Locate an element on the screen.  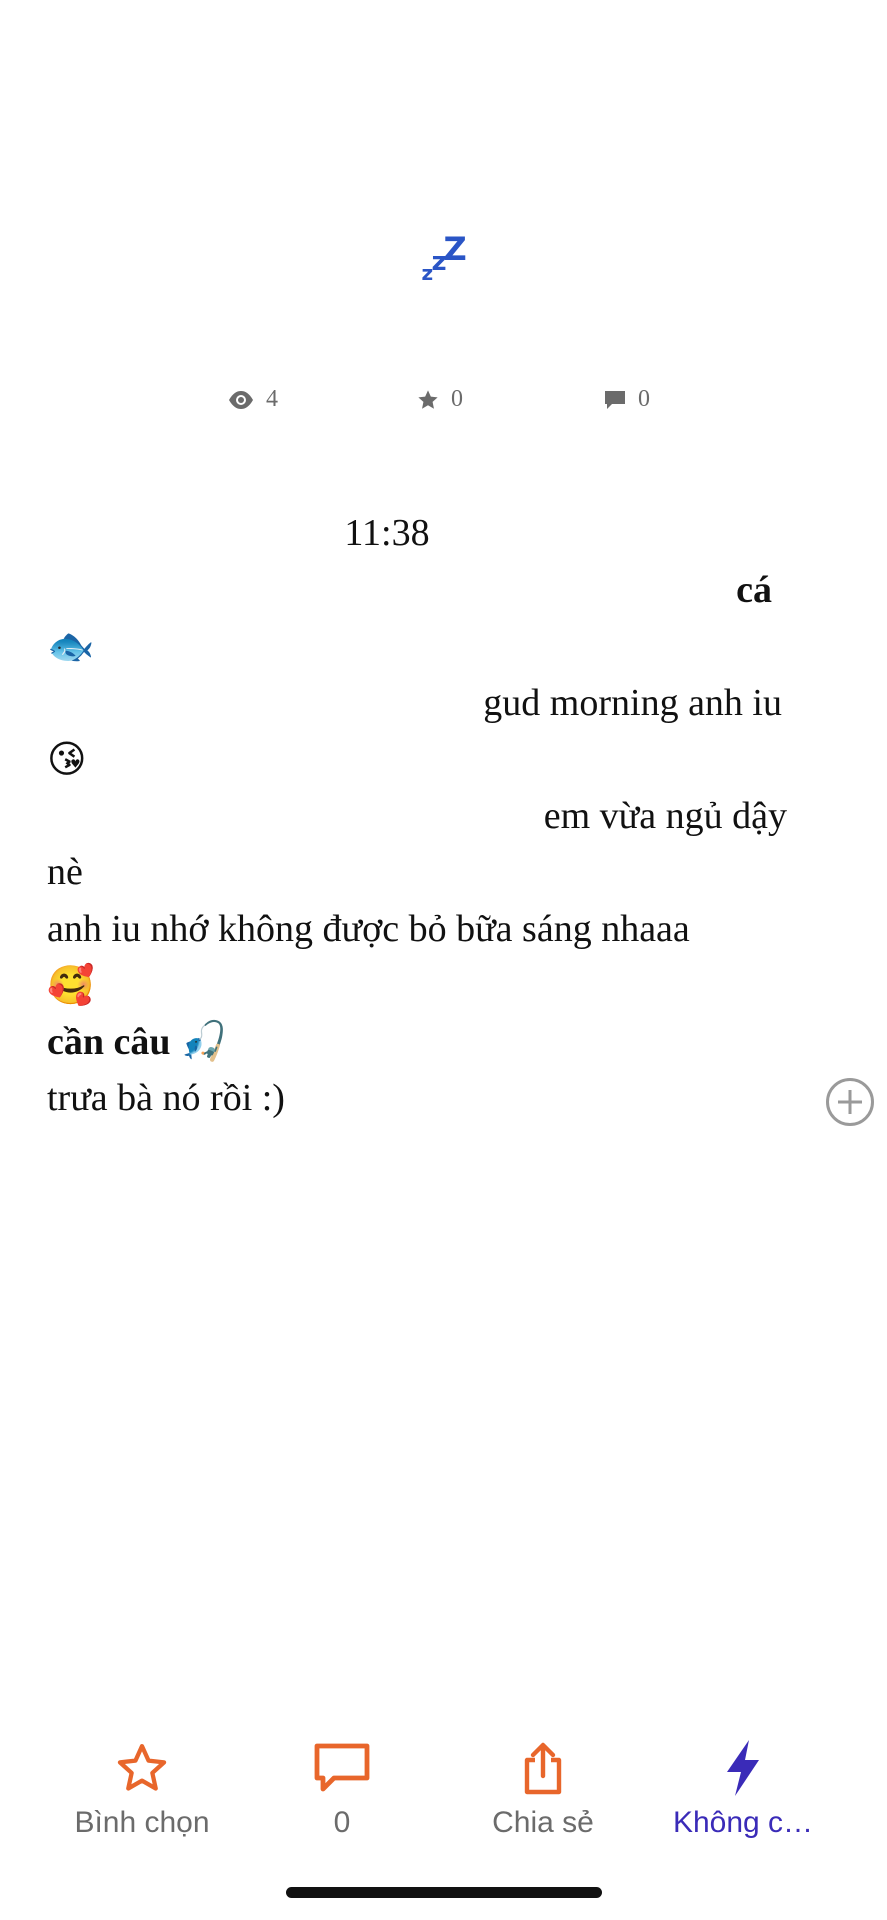
content-line: gud morning anh iu is located at coordinates (632, 702).